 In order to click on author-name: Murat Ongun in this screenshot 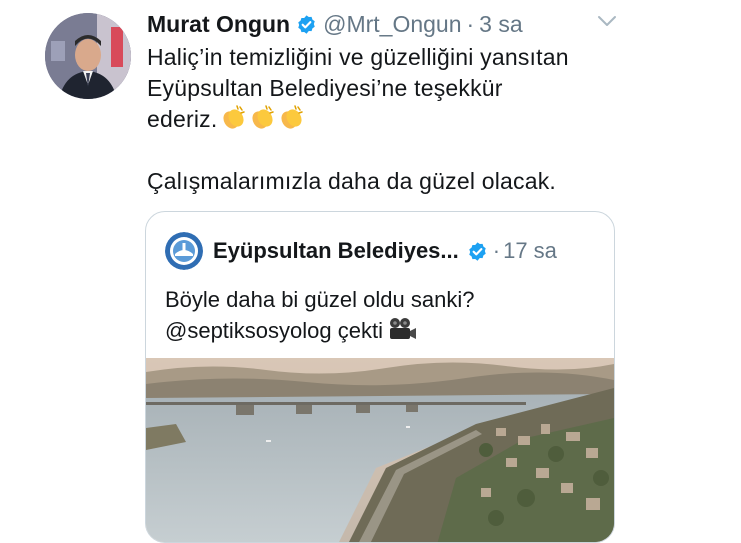, I will do `click(218, 24)`.